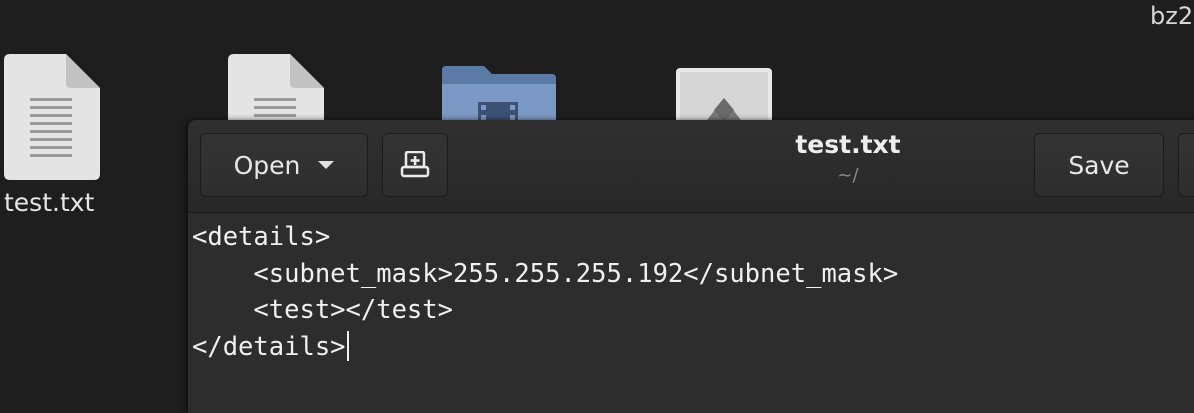  I want to click on new-document-icon, so click(415, 164).